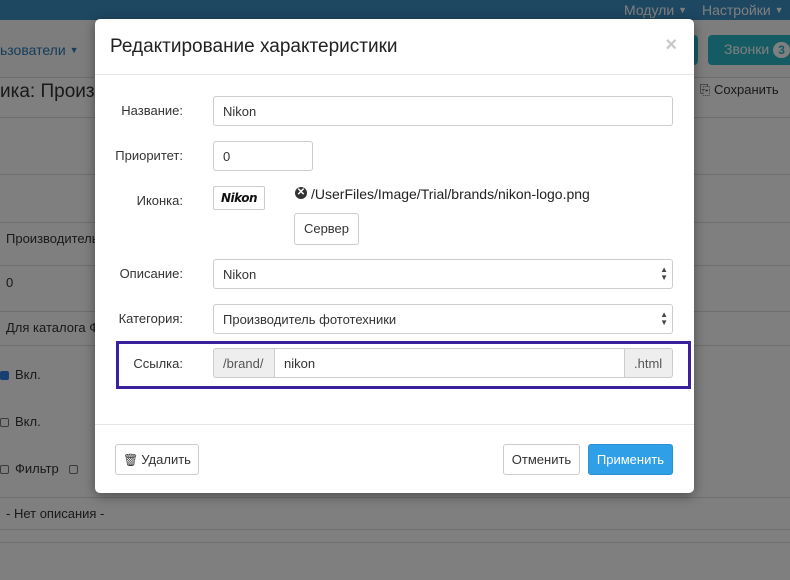 The width and height of the screenshot is (790, 580). What do you see at coordinates (671, 45) in the screenshot?
I see `close-icon: ×` at bounding box center [671, 45].